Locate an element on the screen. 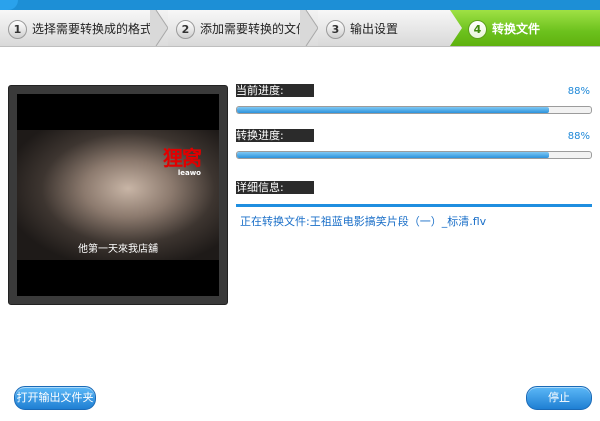 Image resolution: width=600 pixels, height=421 pixels. step-1-label: 选择需要转换成的格式 is located at coordinates (92, 29).